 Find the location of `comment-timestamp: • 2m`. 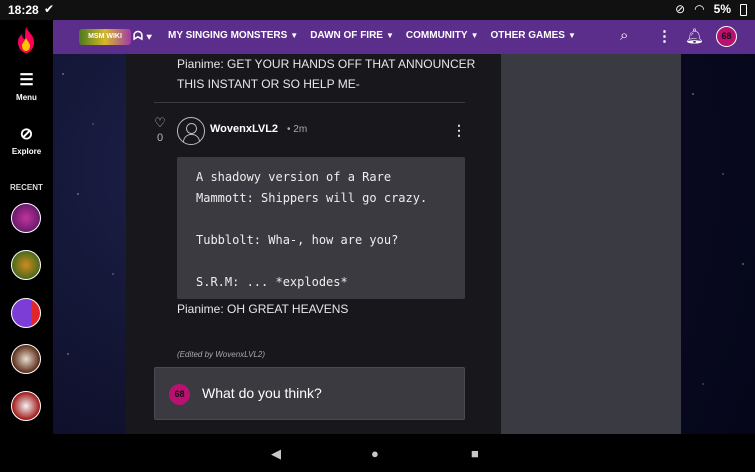

comment-timestamp: • 2m is located at coordinates (297, 129).